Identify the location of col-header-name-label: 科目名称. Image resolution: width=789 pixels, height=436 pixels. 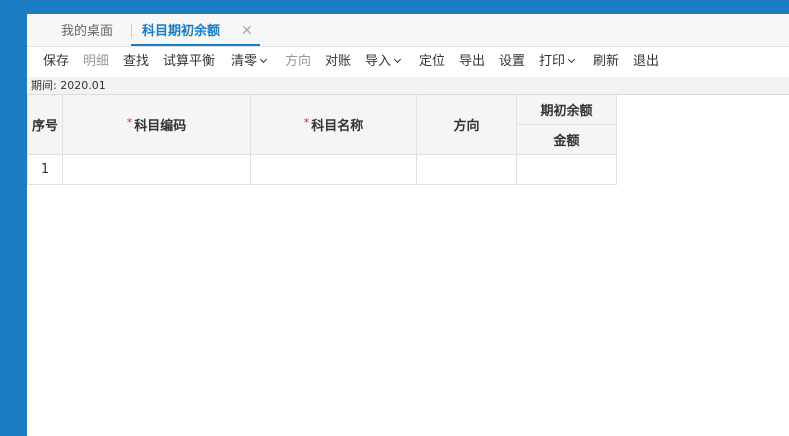
(337, 126).